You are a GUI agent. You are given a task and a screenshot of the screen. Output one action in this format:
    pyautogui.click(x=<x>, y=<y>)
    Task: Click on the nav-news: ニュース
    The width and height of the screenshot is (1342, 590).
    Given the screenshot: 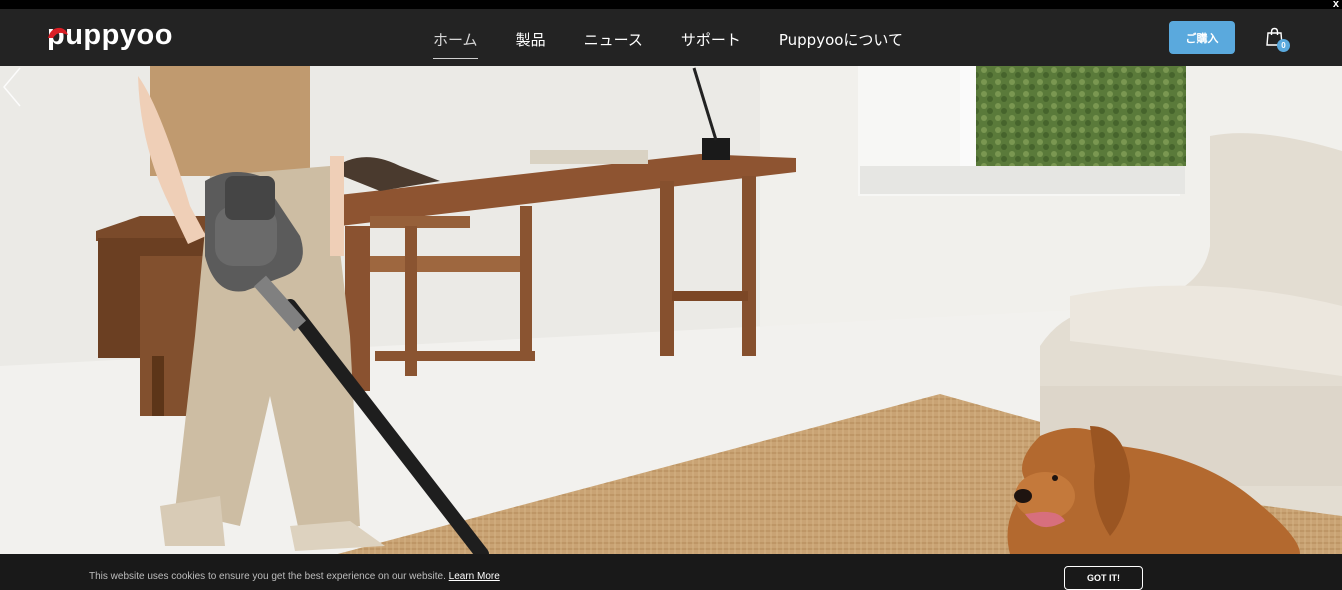 What is the action you would take?
    pyautogui.click(x=613, y=39)
    